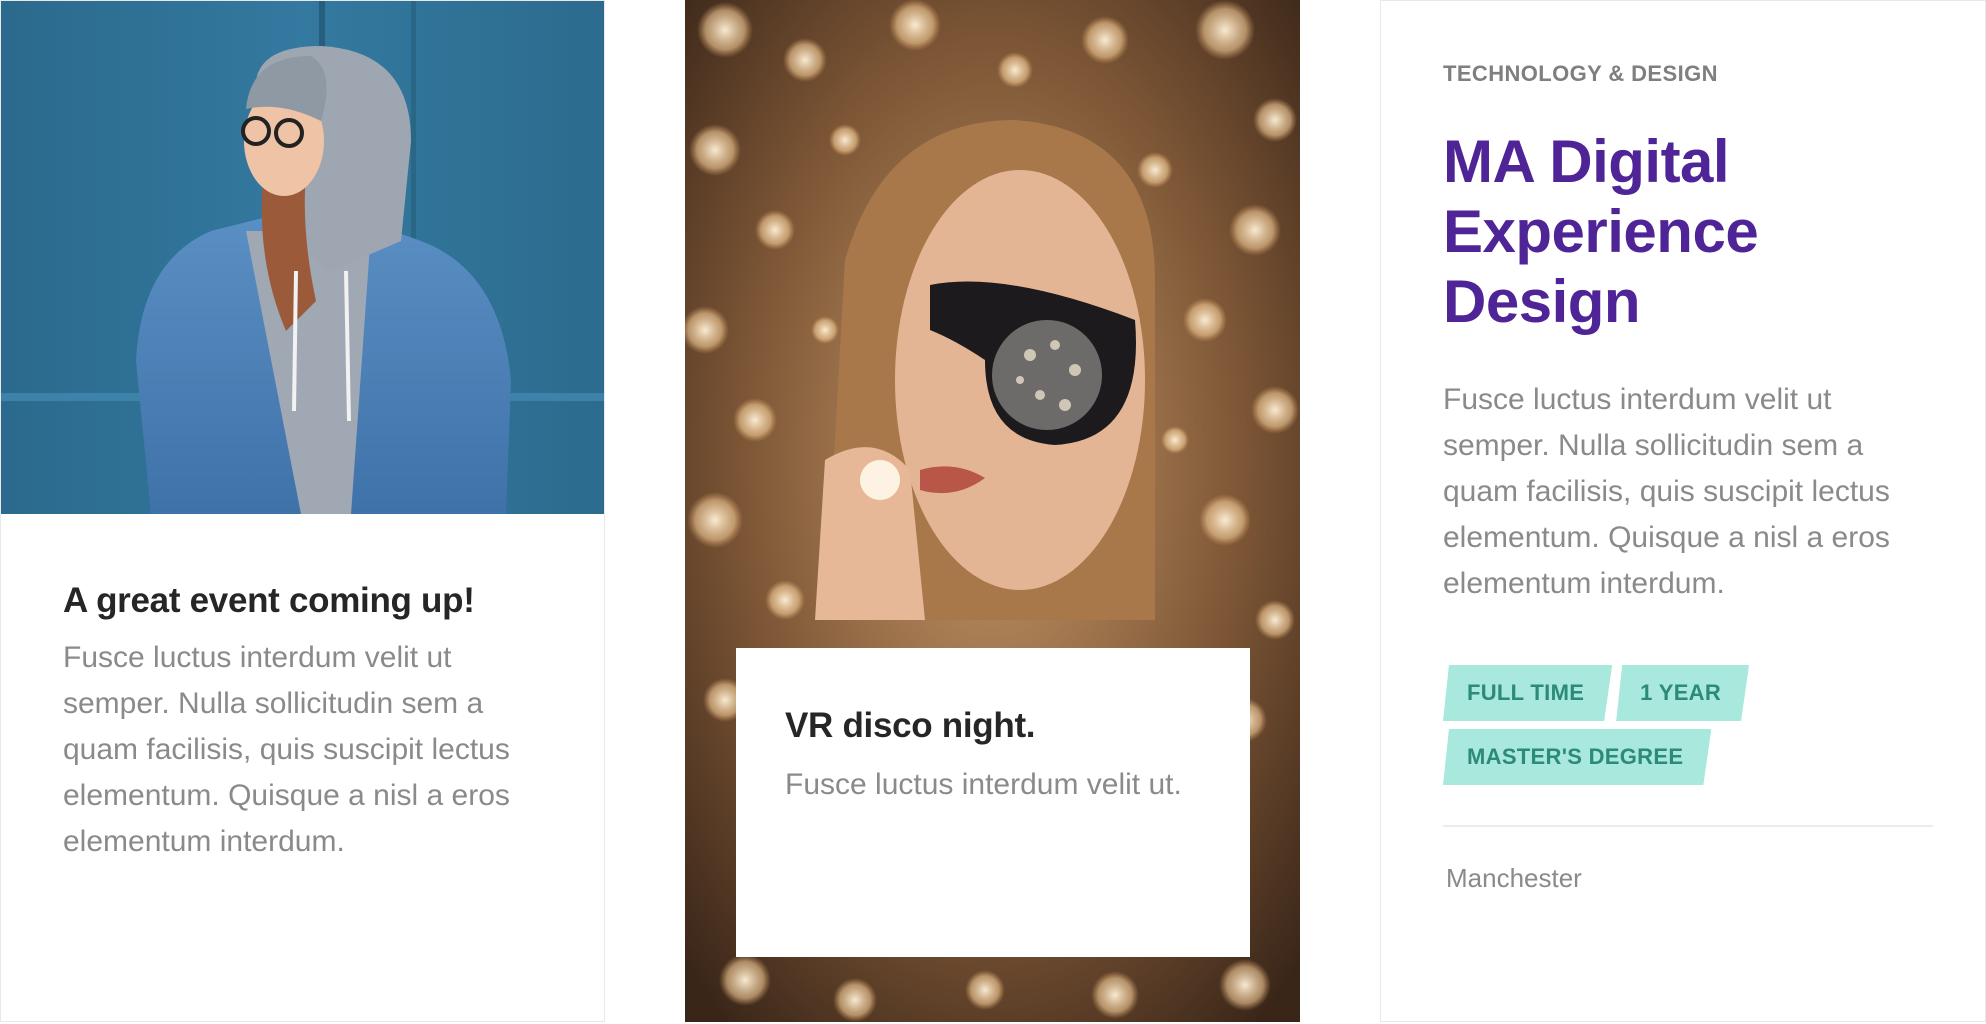 The image size is (1986, 1024). Describe the element at coordinates (1682, 693) in the screenshot. I see `tag-duration: 1 YEAR` at that location.